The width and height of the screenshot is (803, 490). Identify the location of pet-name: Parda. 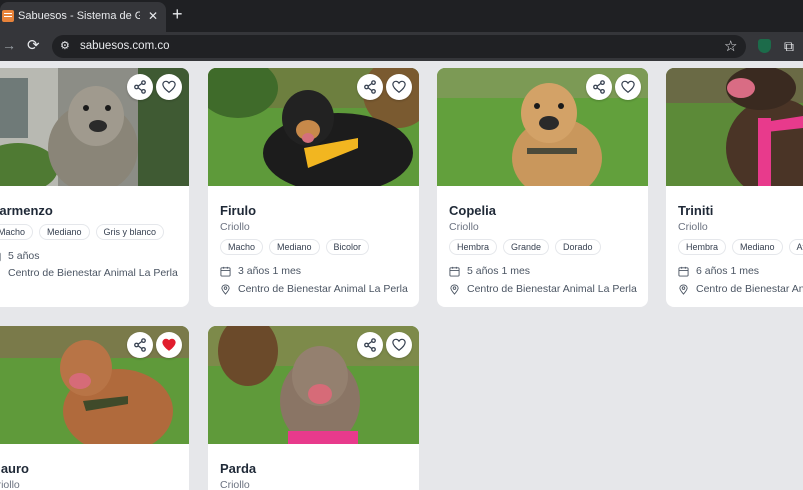
(238, 468).